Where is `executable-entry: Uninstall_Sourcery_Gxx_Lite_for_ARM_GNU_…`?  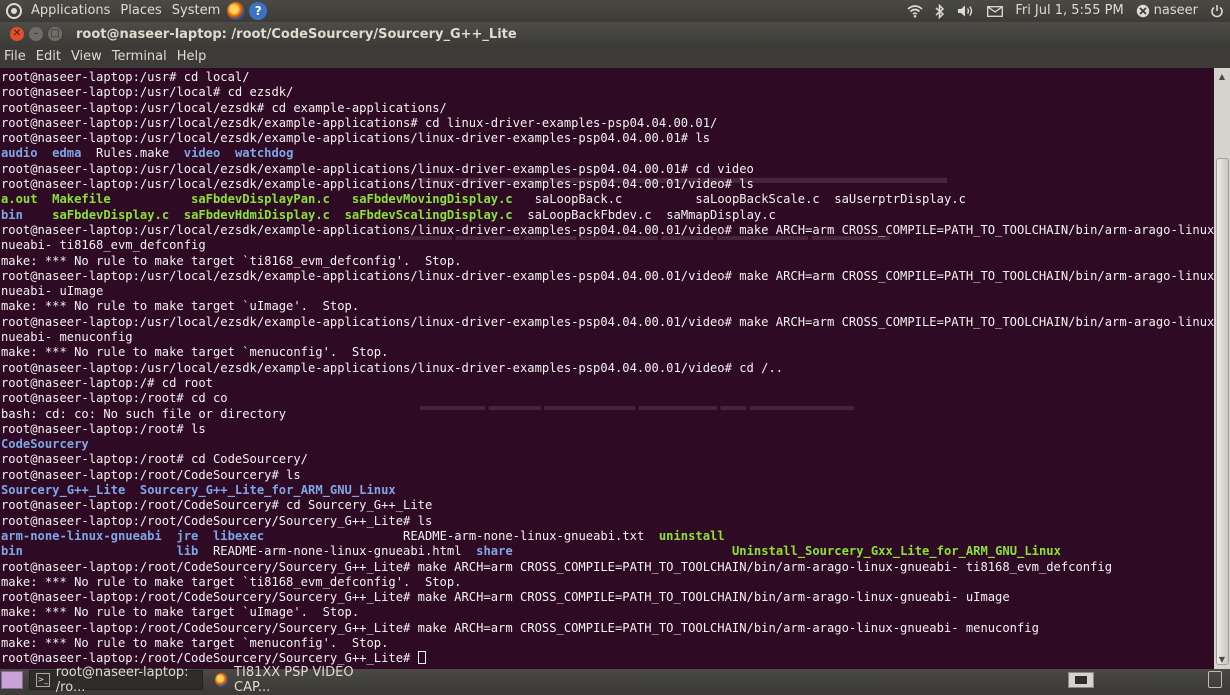 executable-entry: Uninstall_Sourcery_Gxx_Lite_for_ARM_GNU_… is located at coordinates (896, 551).